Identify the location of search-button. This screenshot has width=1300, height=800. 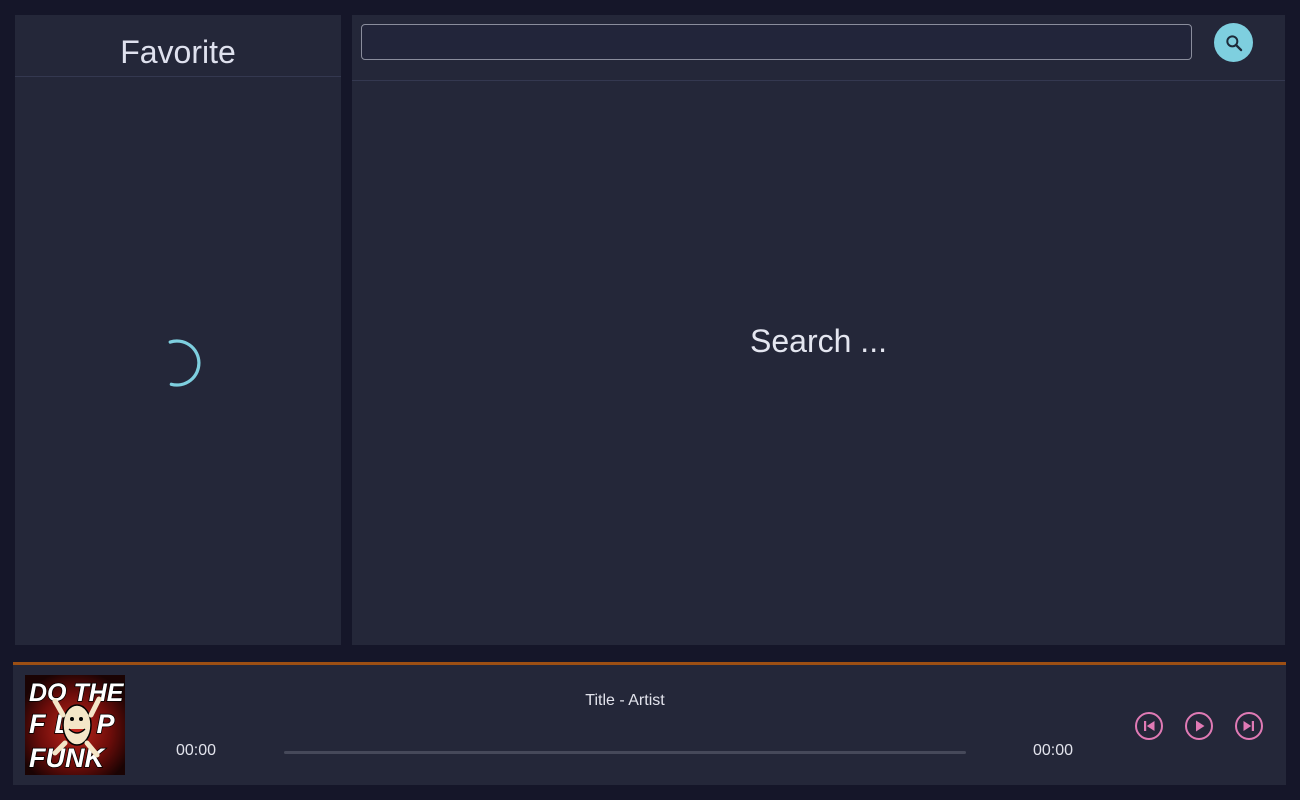
(1233, 42).